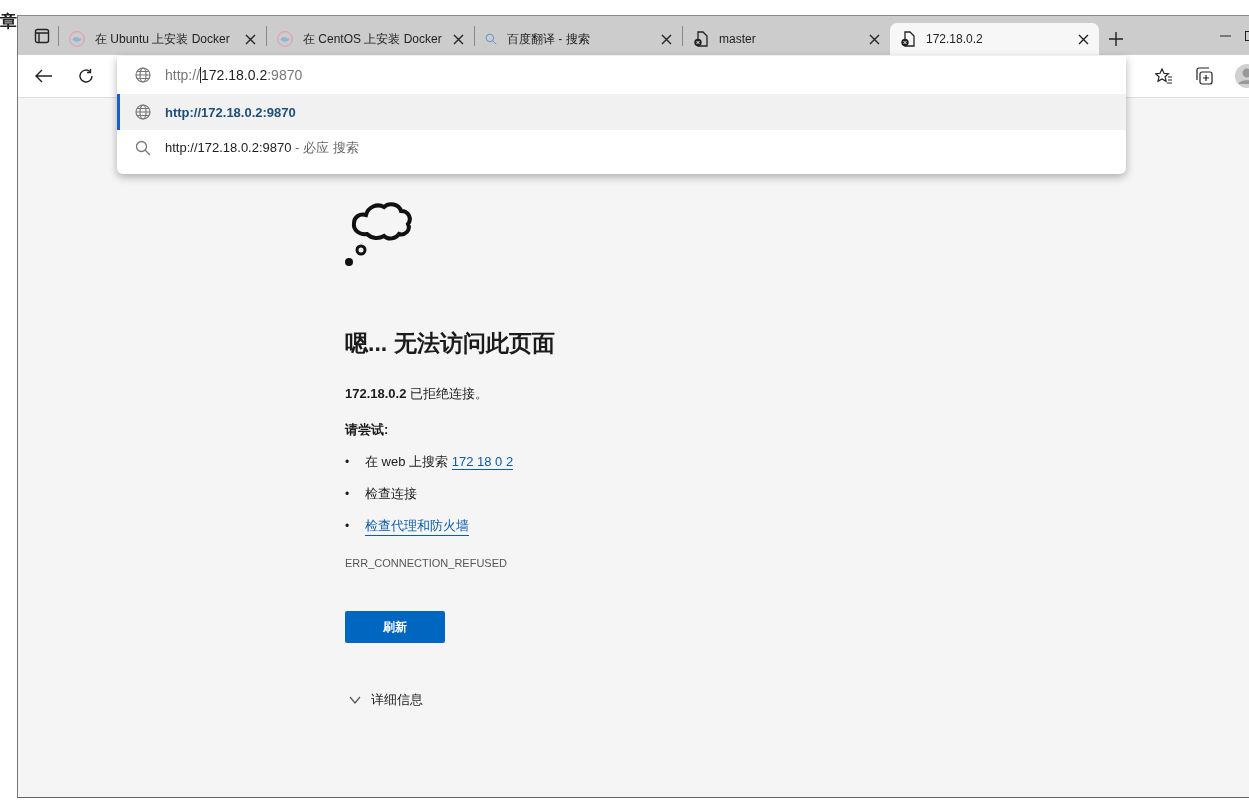 This screenshot has width=1249, height=812. I want to click on suggestion-link: 172 18 0 2, so click(482, 462).